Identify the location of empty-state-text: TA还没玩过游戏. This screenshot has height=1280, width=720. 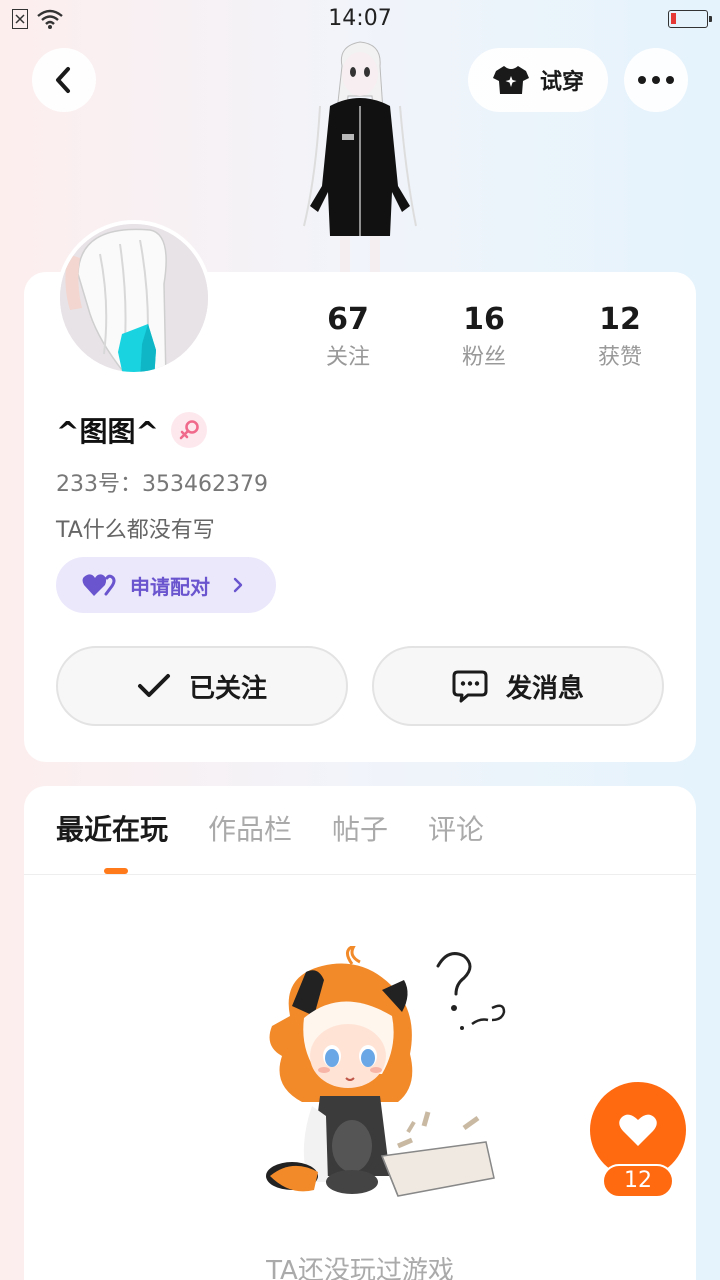
(360, 1268).